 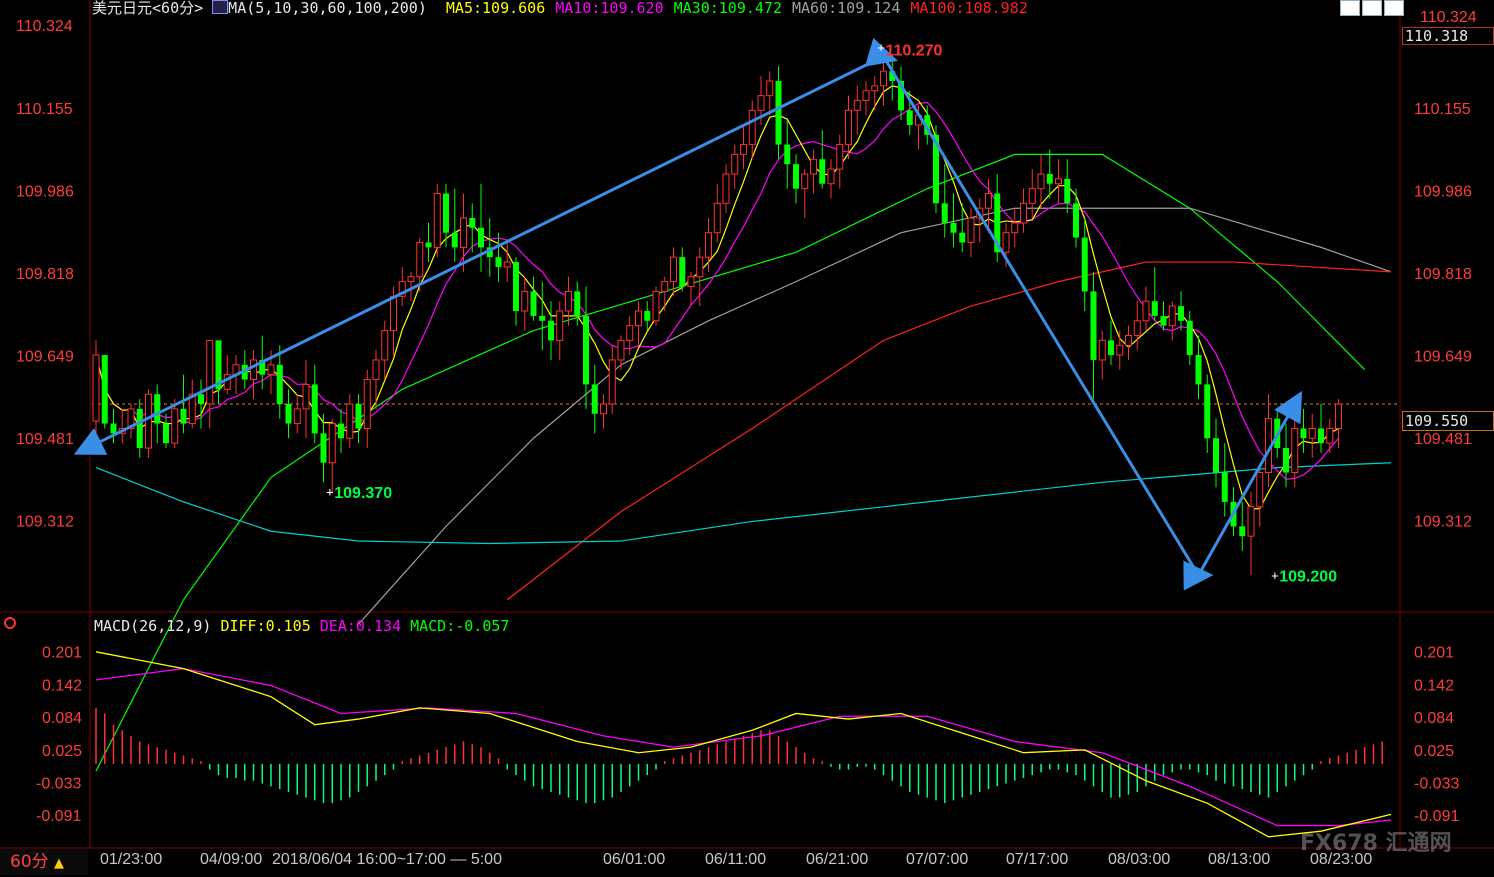 What do you see at coordinates (1434, 685) in the screenshot?
I see `macd-tick-right: 0.142` at bounding box center [1434, 685].